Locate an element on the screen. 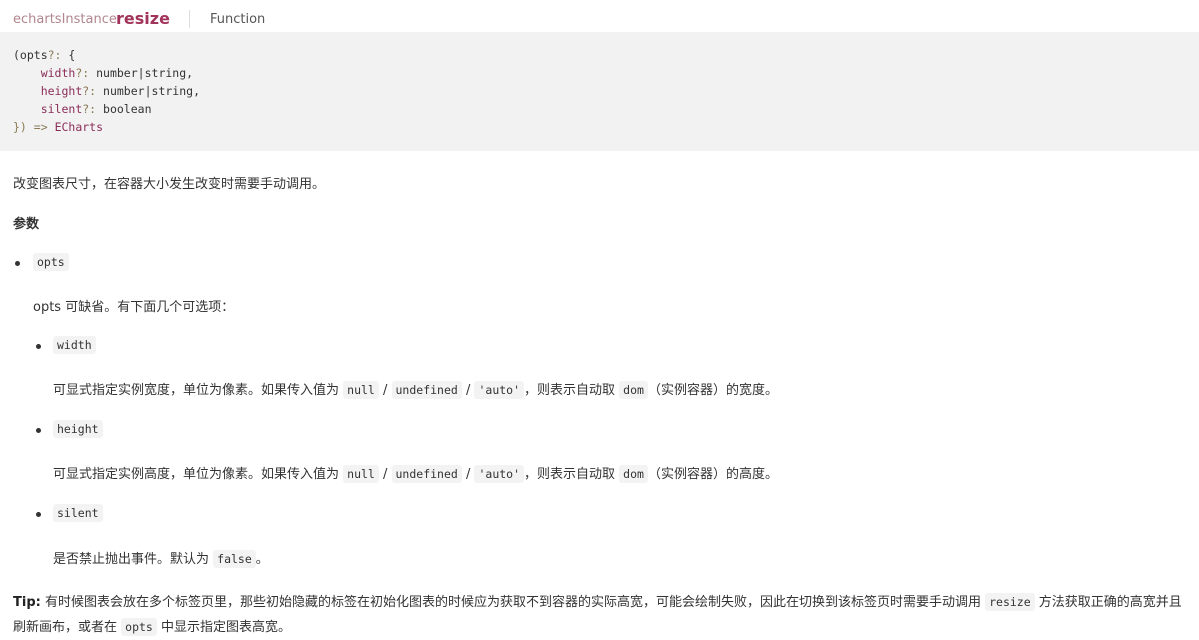 This screenshot has height=640, width=1199. silent-desc-text-1: 是否禁止抛出事件。默认为 is located at coordinates (133, 559).